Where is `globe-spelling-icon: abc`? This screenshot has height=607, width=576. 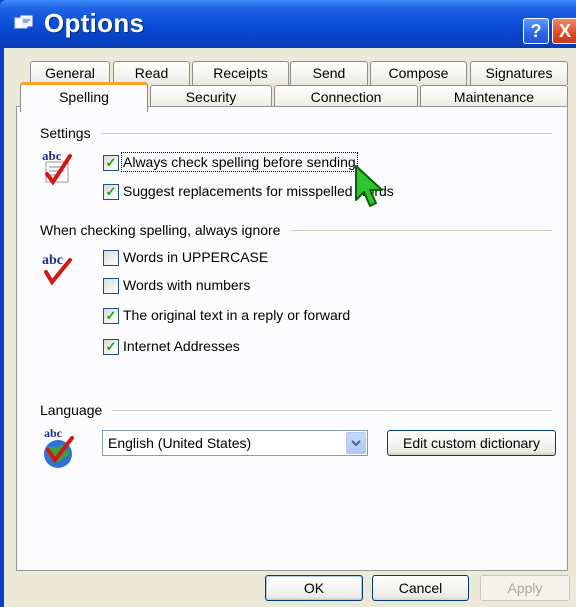
globe-spelling-icon: abc is located at coordinates (59, 447).